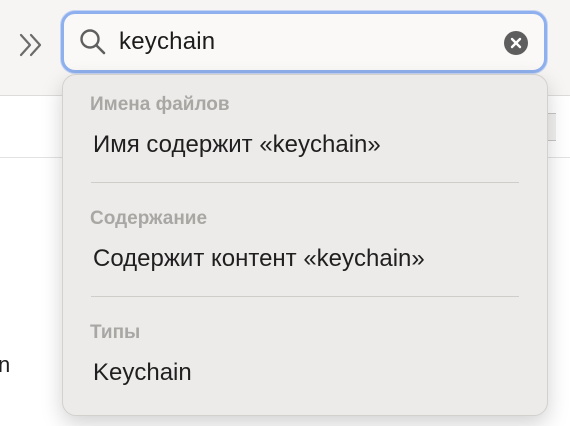  Describe the element at coordinates (237, 145) in the screenshot. I see `suggestion-name-contains: Имя содержит «keychain»` at that location.